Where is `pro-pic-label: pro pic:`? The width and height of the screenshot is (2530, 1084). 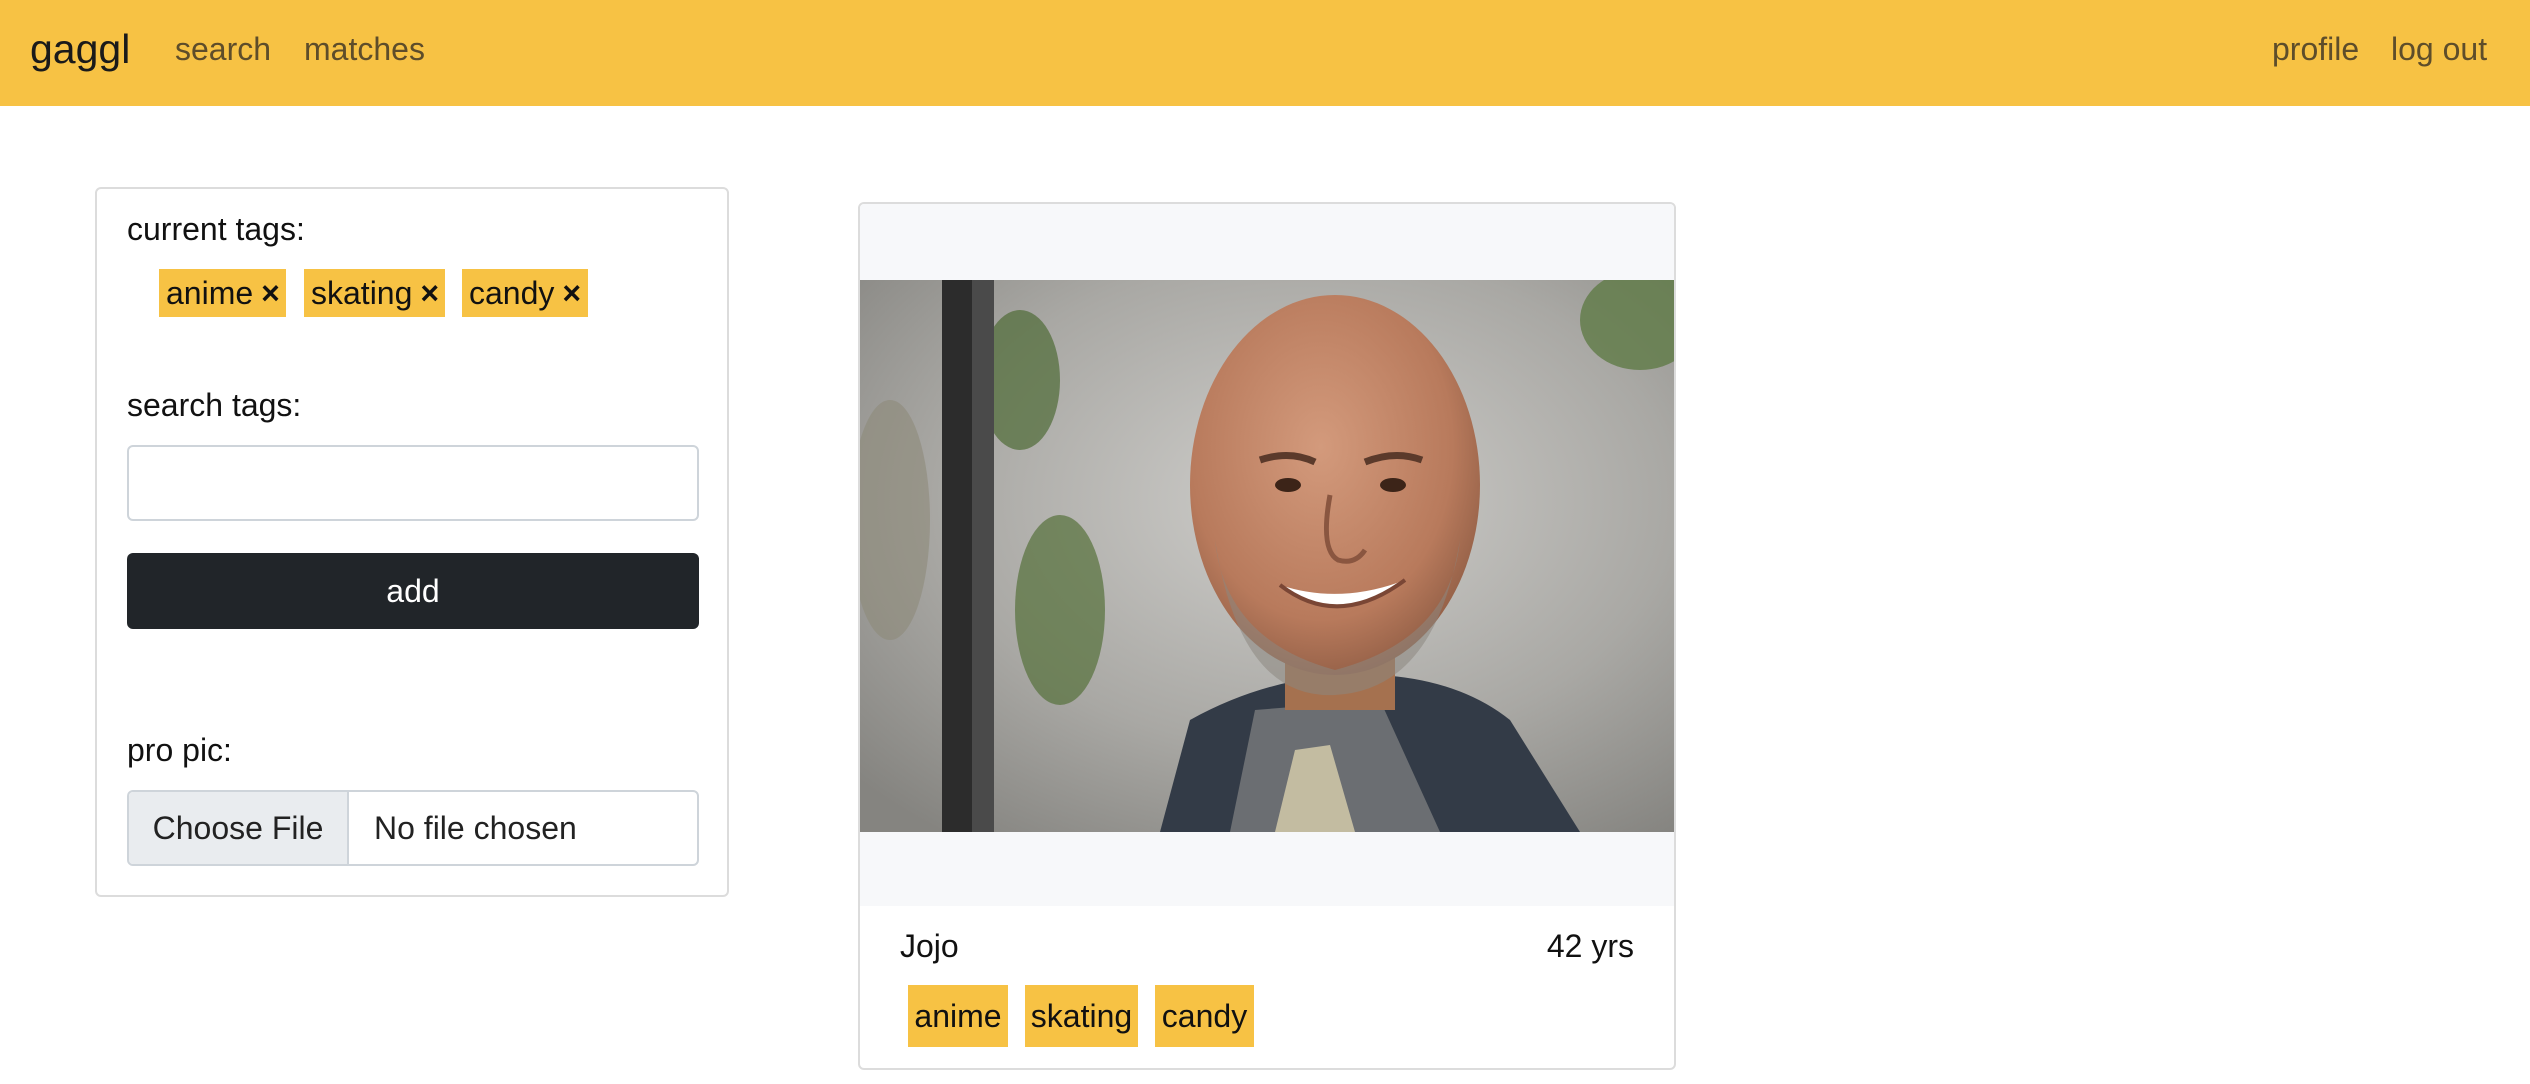
pro-pic-label: pro pic: is located at coordinates (179, 750).